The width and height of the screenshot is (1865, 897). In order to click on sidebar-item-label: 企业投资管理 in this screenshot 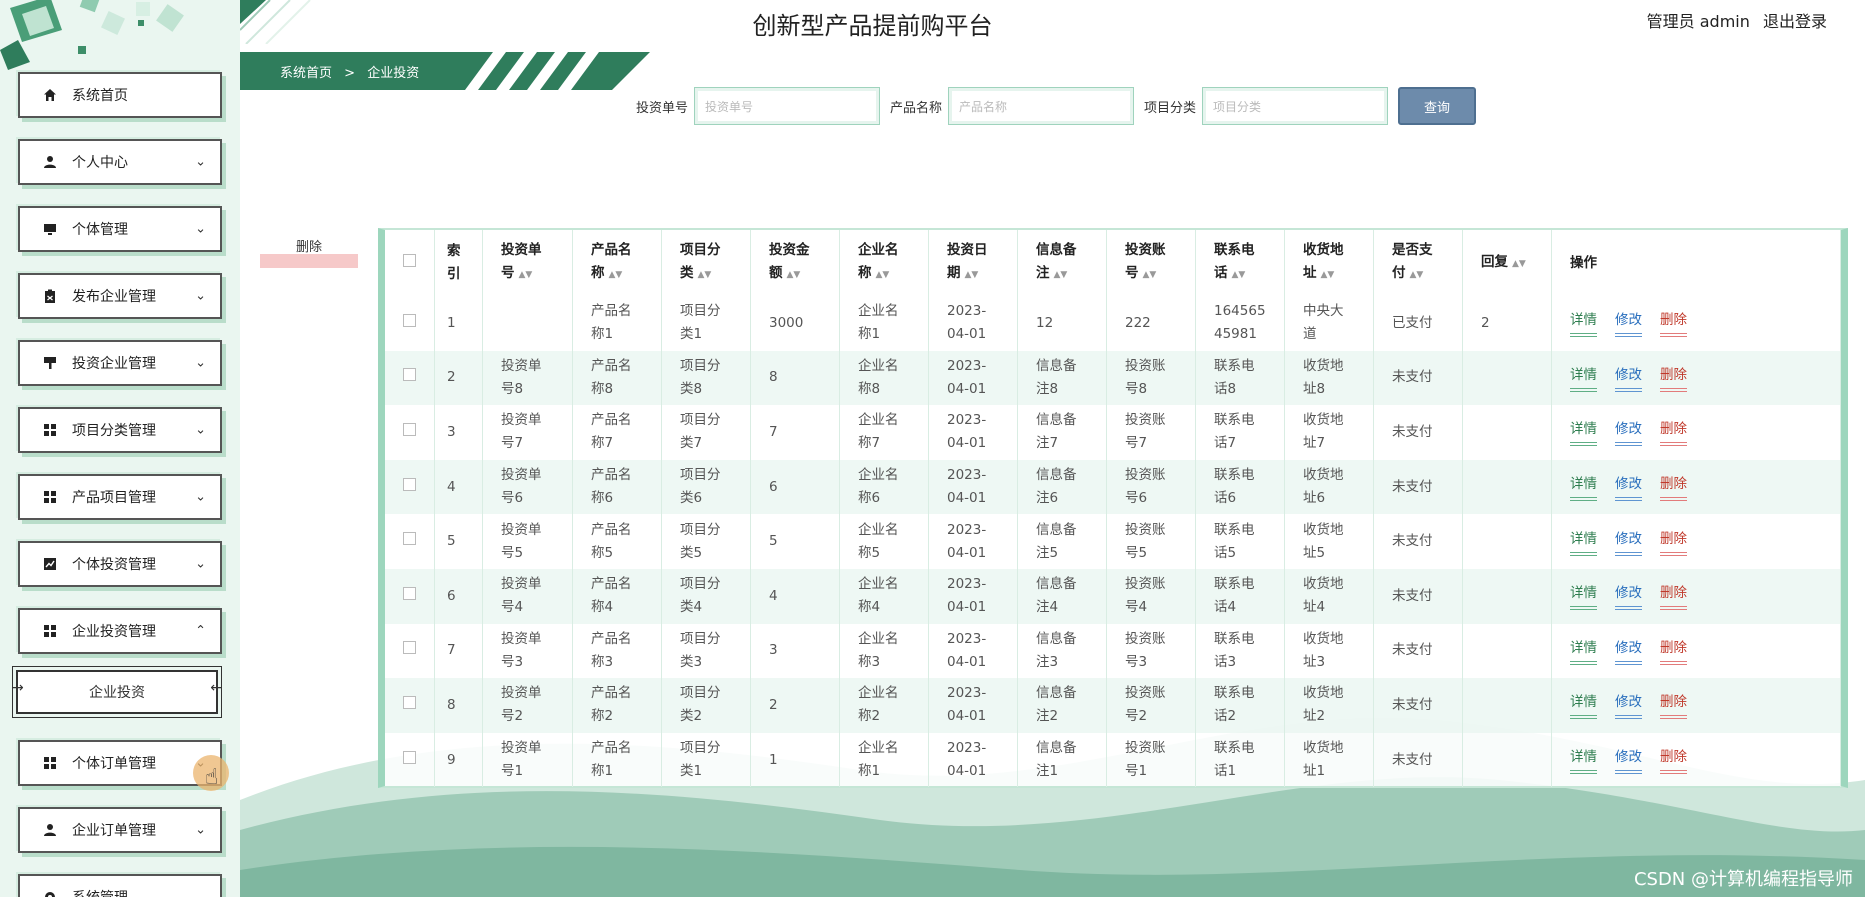, I will do `click(114, 632)`.